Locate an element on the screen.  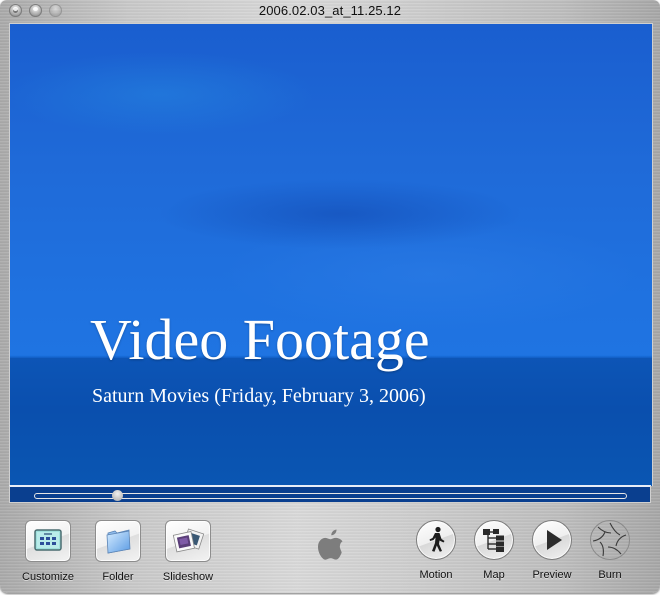
window-title: 2006.02.03_at_11.25.12 is located at coordinates (330, 10).